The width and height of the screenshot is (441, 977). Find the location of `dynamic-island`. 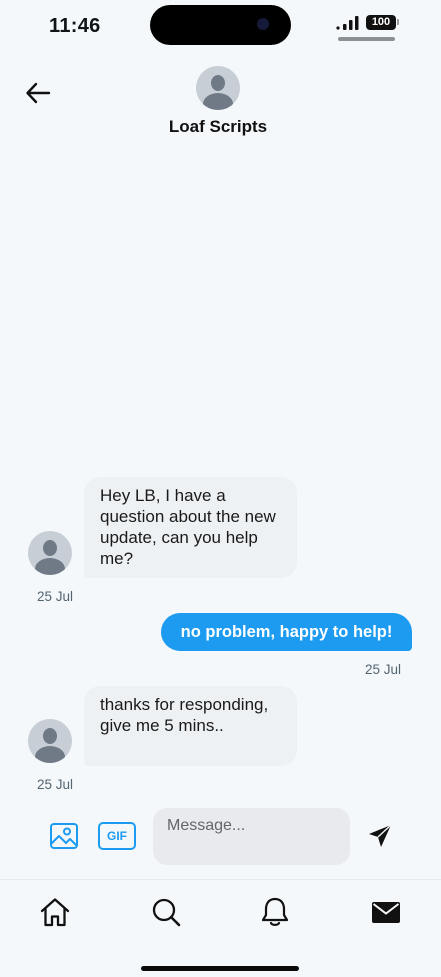

dynamic-island is located at coordinates (220, 25).